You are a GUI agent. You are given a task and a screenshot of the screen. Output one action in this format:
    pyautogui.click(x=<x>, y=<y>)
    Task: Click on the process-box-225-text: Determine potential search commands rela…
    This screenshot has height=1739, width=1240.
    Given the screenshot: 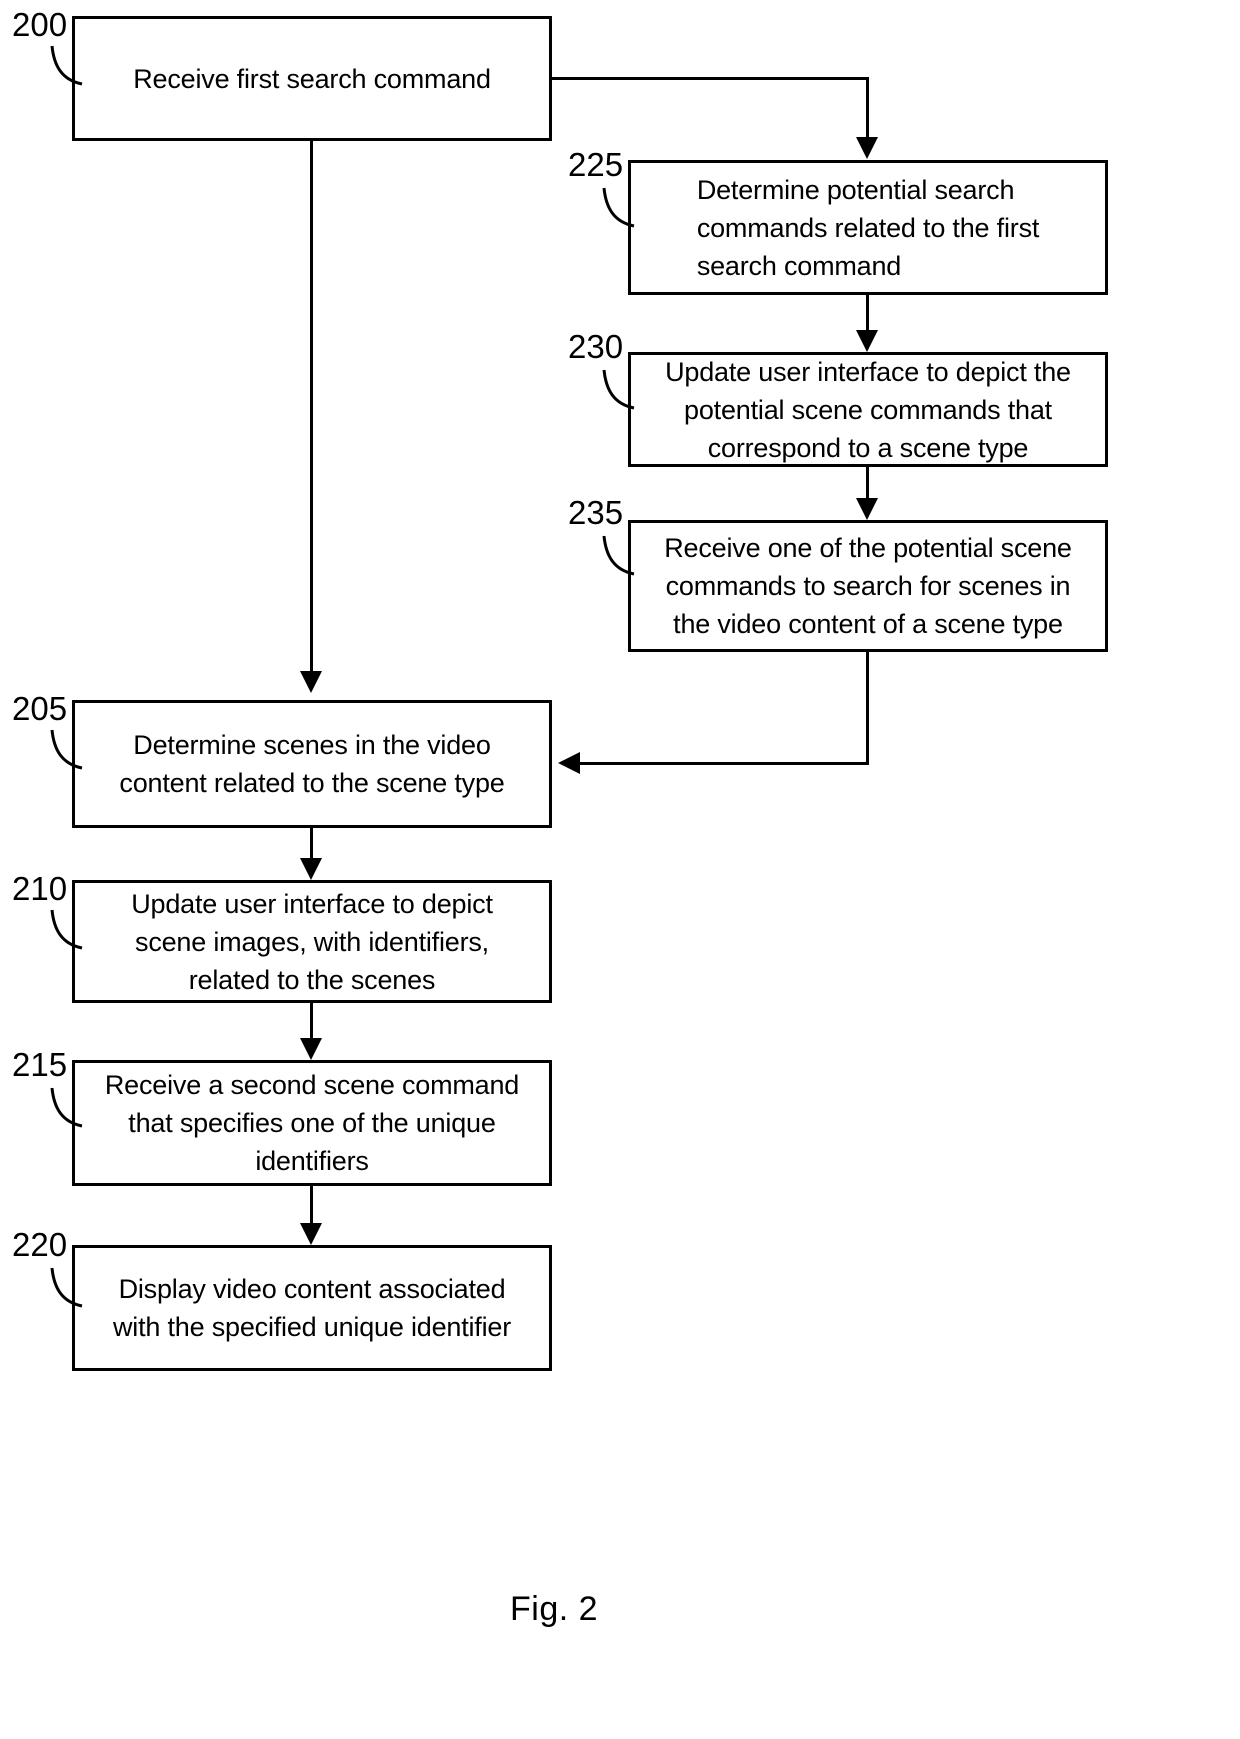 What is the action you would take?
    pyautogui.click(x=868, y=227)
    